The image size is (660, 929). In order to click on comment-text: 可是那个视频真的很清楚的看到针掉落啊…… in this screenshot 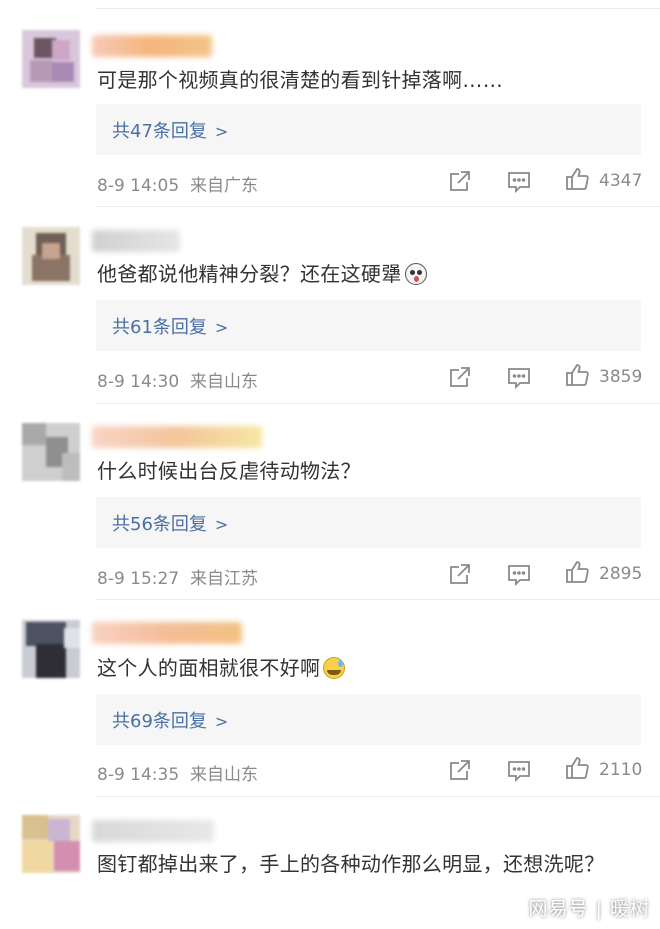, I will do `click(300, 80)`.